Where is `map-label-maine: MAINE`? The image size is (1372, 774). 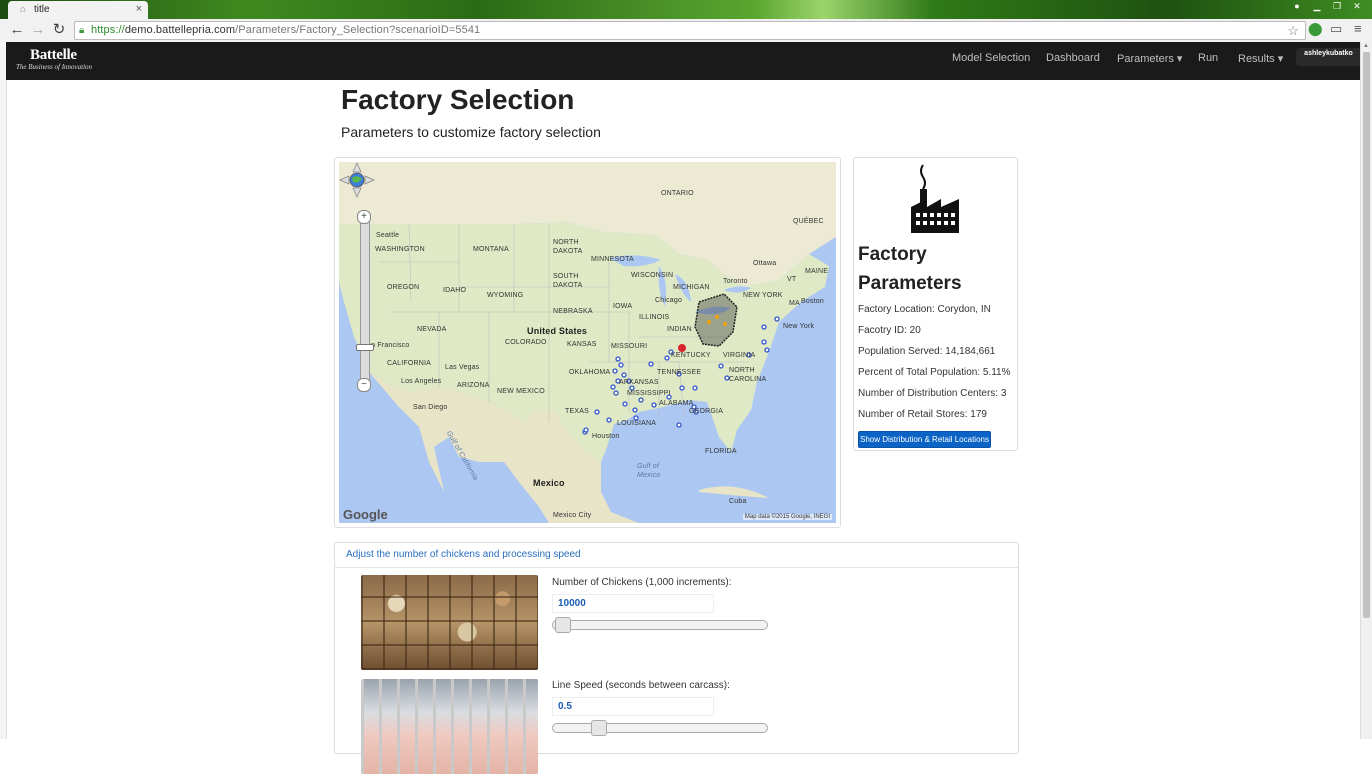
map-label-maine: MAINE is located at coordinates (817, 271).